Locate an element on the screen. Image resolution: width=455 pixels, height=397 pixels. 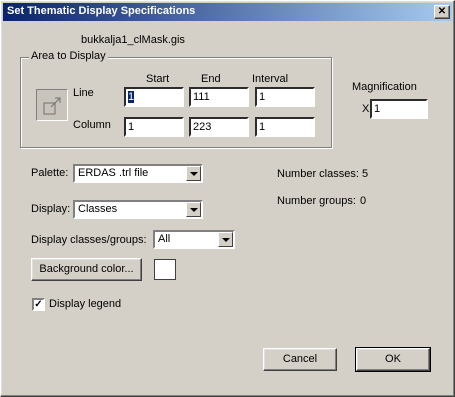
magnification-prefix: X is located at coordinates (366, 109).